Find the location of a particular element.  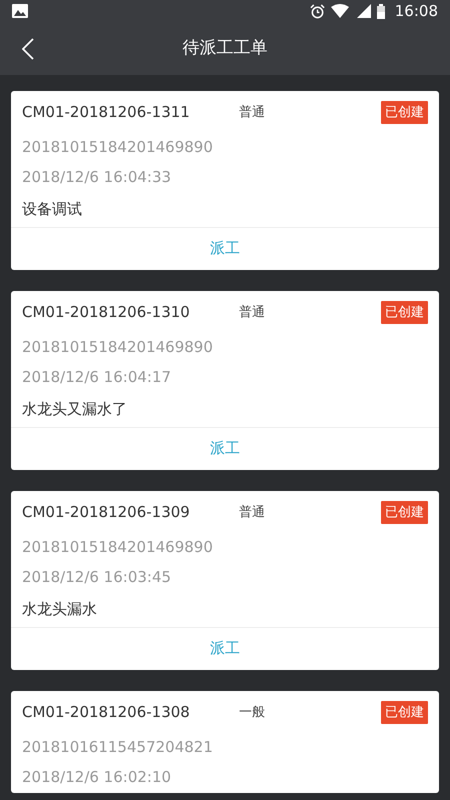

order-time: 2018/12/6 16:02:10 is located at coordinates (96, 777).